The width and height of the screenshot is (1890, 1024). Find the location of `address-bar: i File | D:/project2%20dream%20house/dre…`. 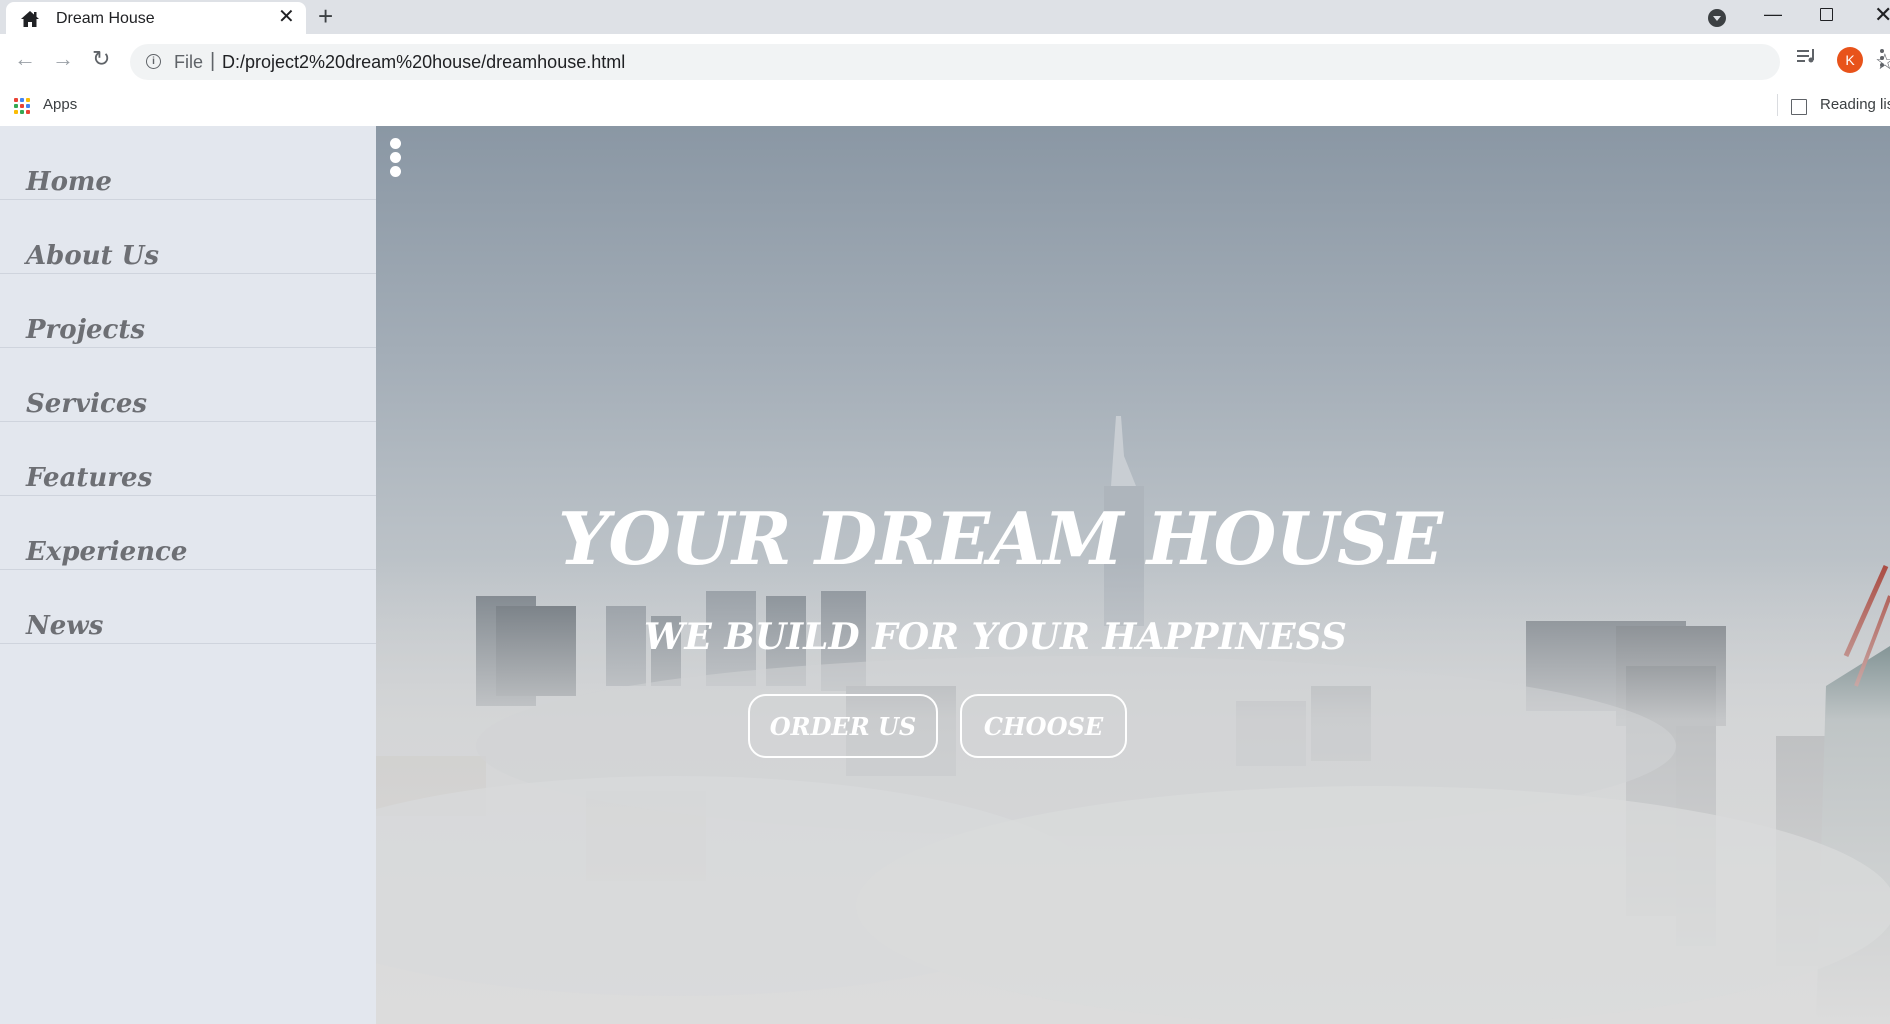

address-bar: i File | D:/project2%20dream%20house/dre… is located at coordinates (1010, 62).